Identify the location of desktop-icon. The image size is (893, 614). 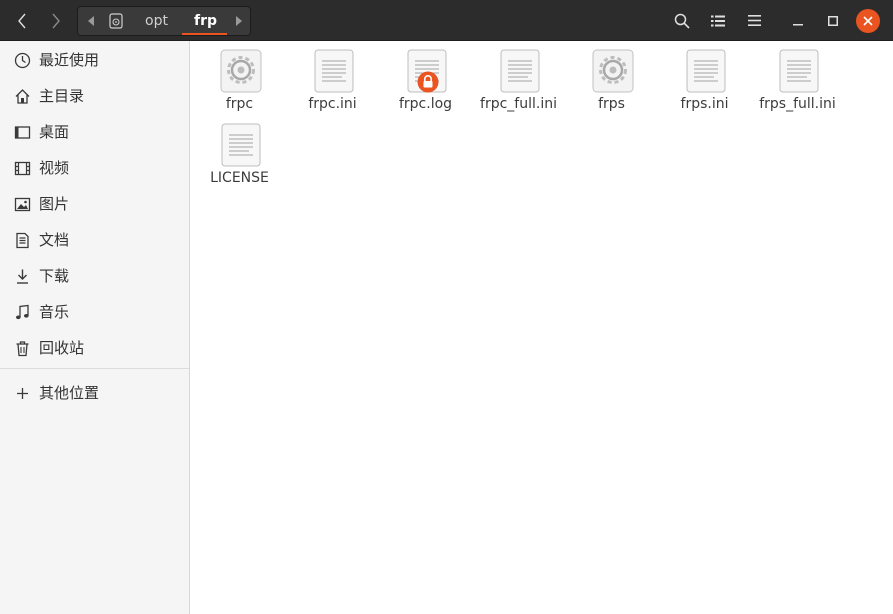
(22, 132).